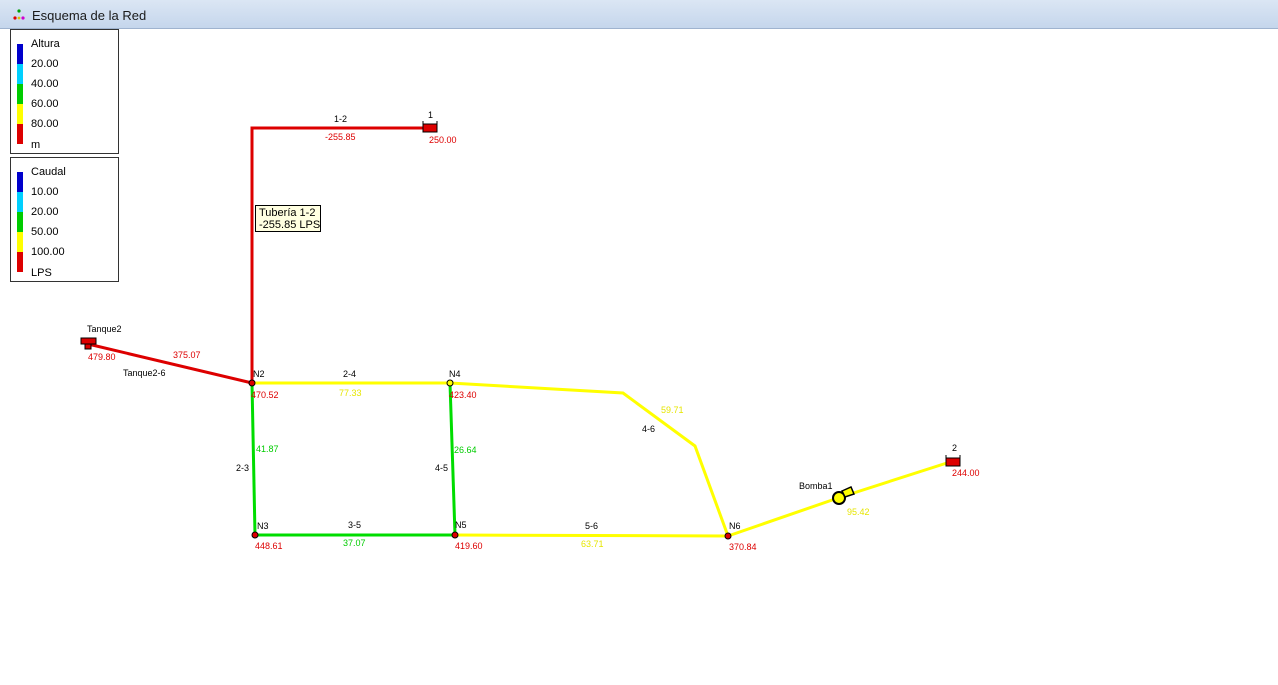  What do you see at coordinates (672, 410) in the screenshot?
I see `pipe-4-6-flow: 59.71` at bounding box center [672, 410].